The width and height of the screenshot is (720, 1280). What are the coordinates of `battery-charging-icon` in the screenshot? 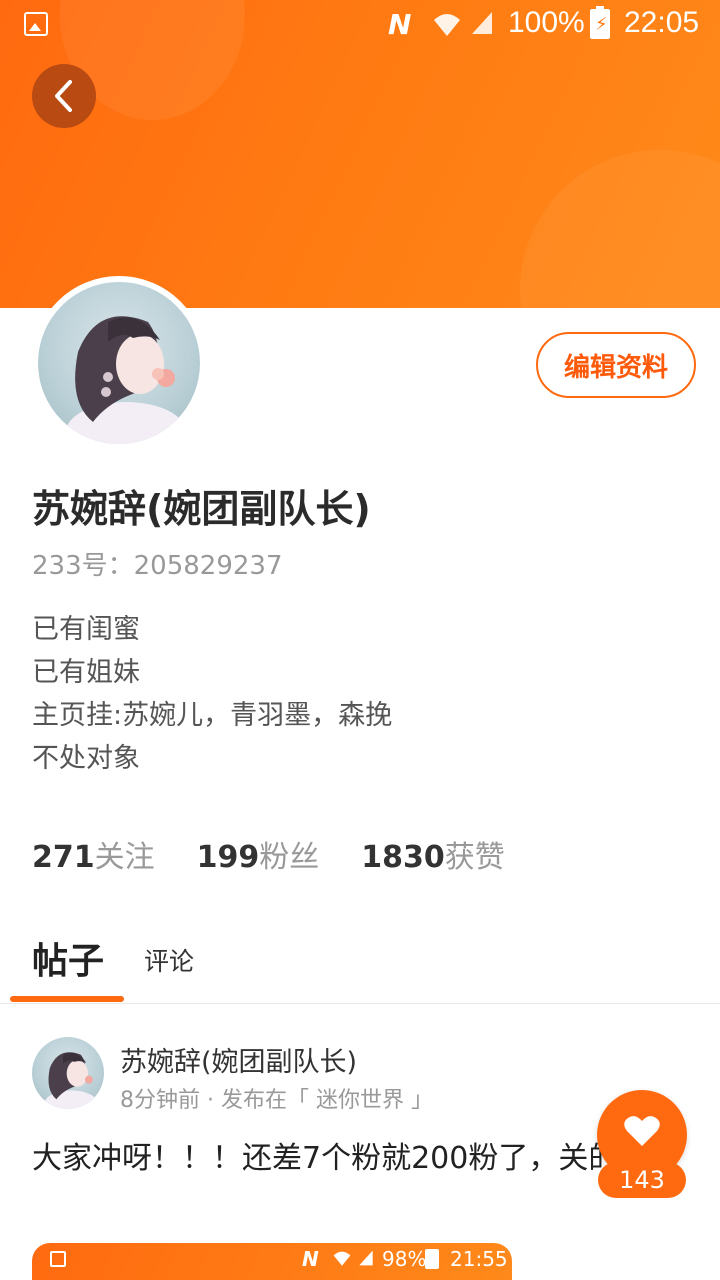 It's located at (432, 1259).